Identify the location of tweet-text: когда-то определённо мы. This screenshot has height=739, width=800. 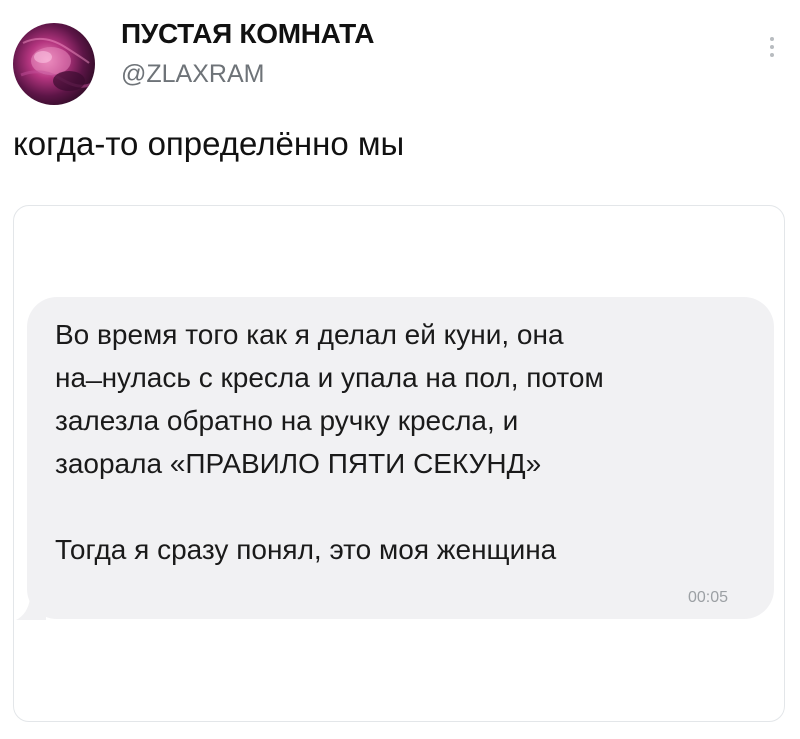
(209, 143).